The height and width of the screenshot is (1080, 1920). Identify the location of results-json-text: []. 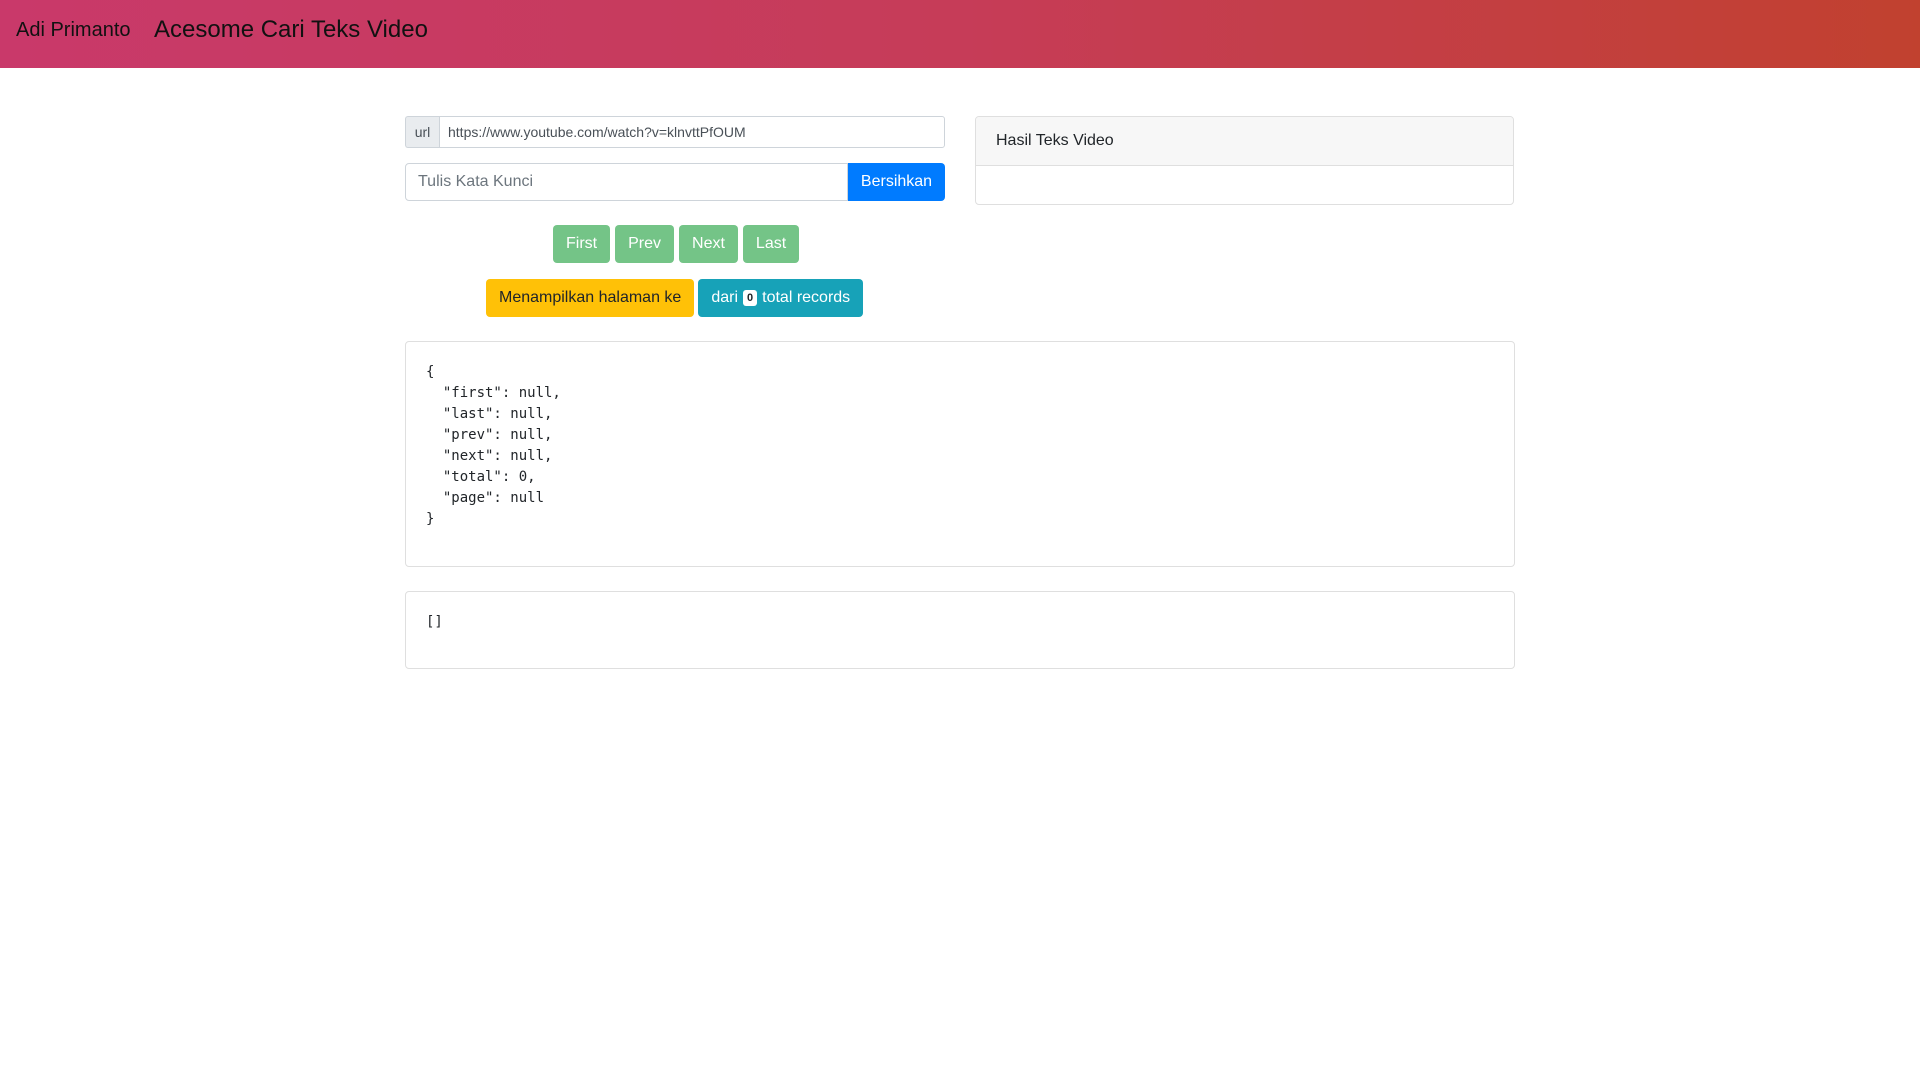
(434, 622).